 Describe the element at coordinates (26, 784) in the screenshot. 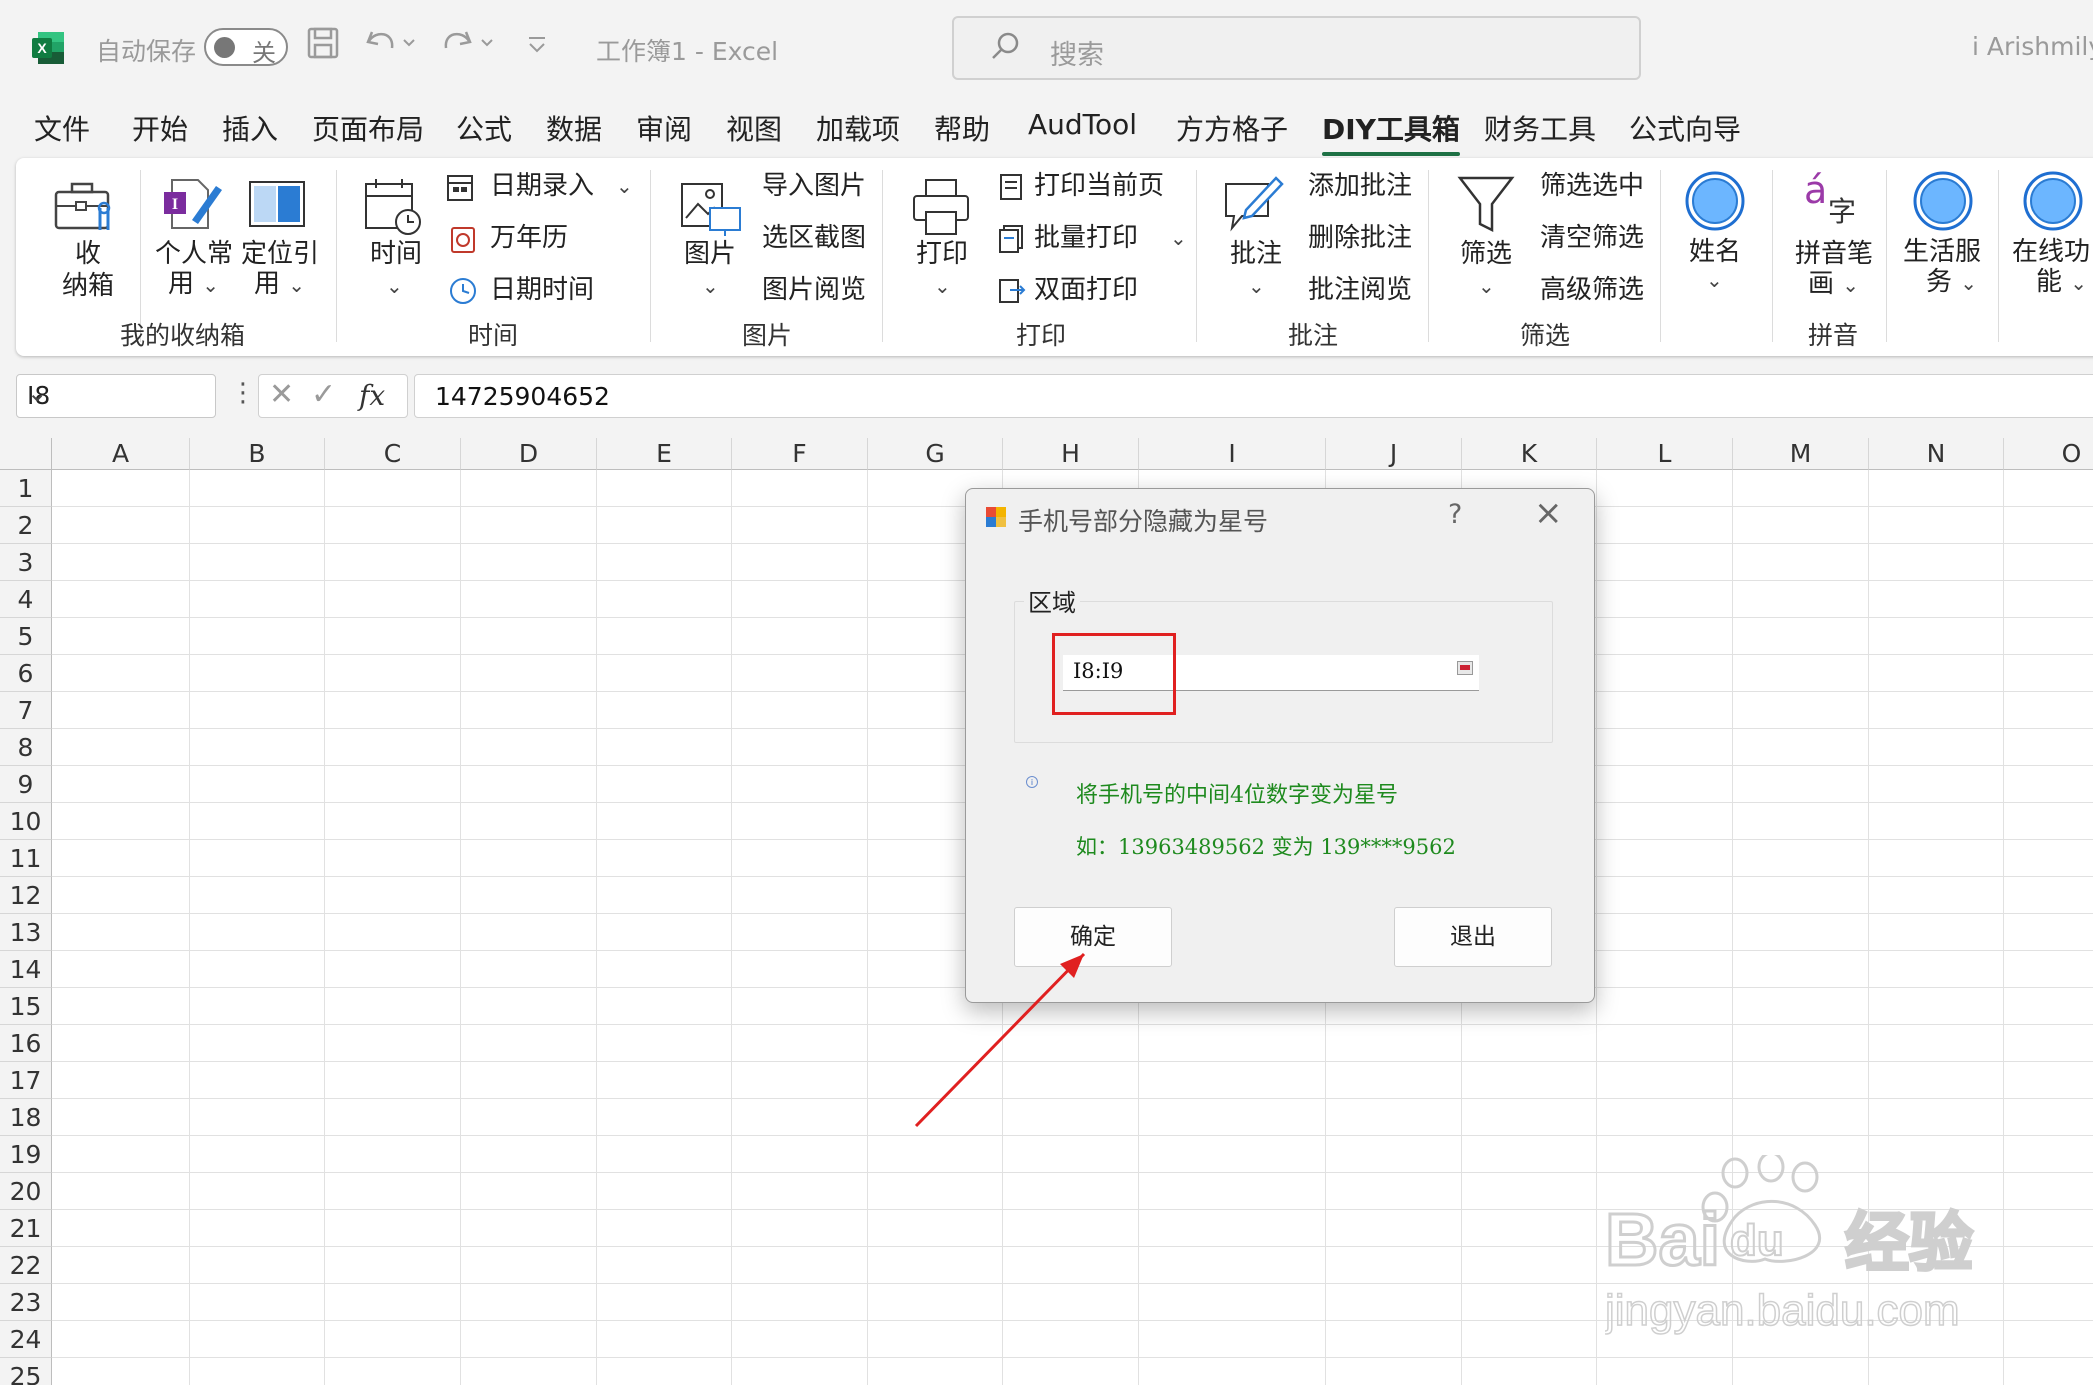

I see `row-header: 9` at that location.